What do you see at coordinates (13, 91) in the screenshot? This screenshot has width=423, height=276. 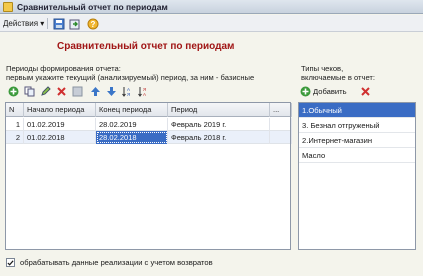 I see `add-row-icon` at bounding box center [13, 91].